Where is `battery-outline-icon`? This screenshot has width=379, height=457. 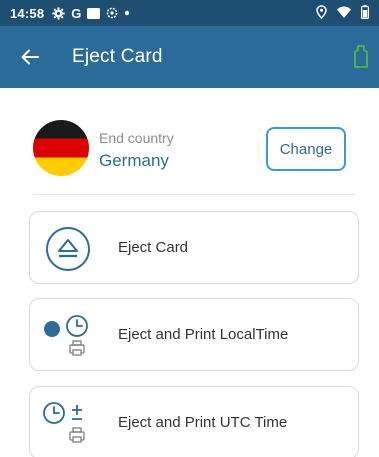
battery-outline-icon is located at coordinates (361, 56).